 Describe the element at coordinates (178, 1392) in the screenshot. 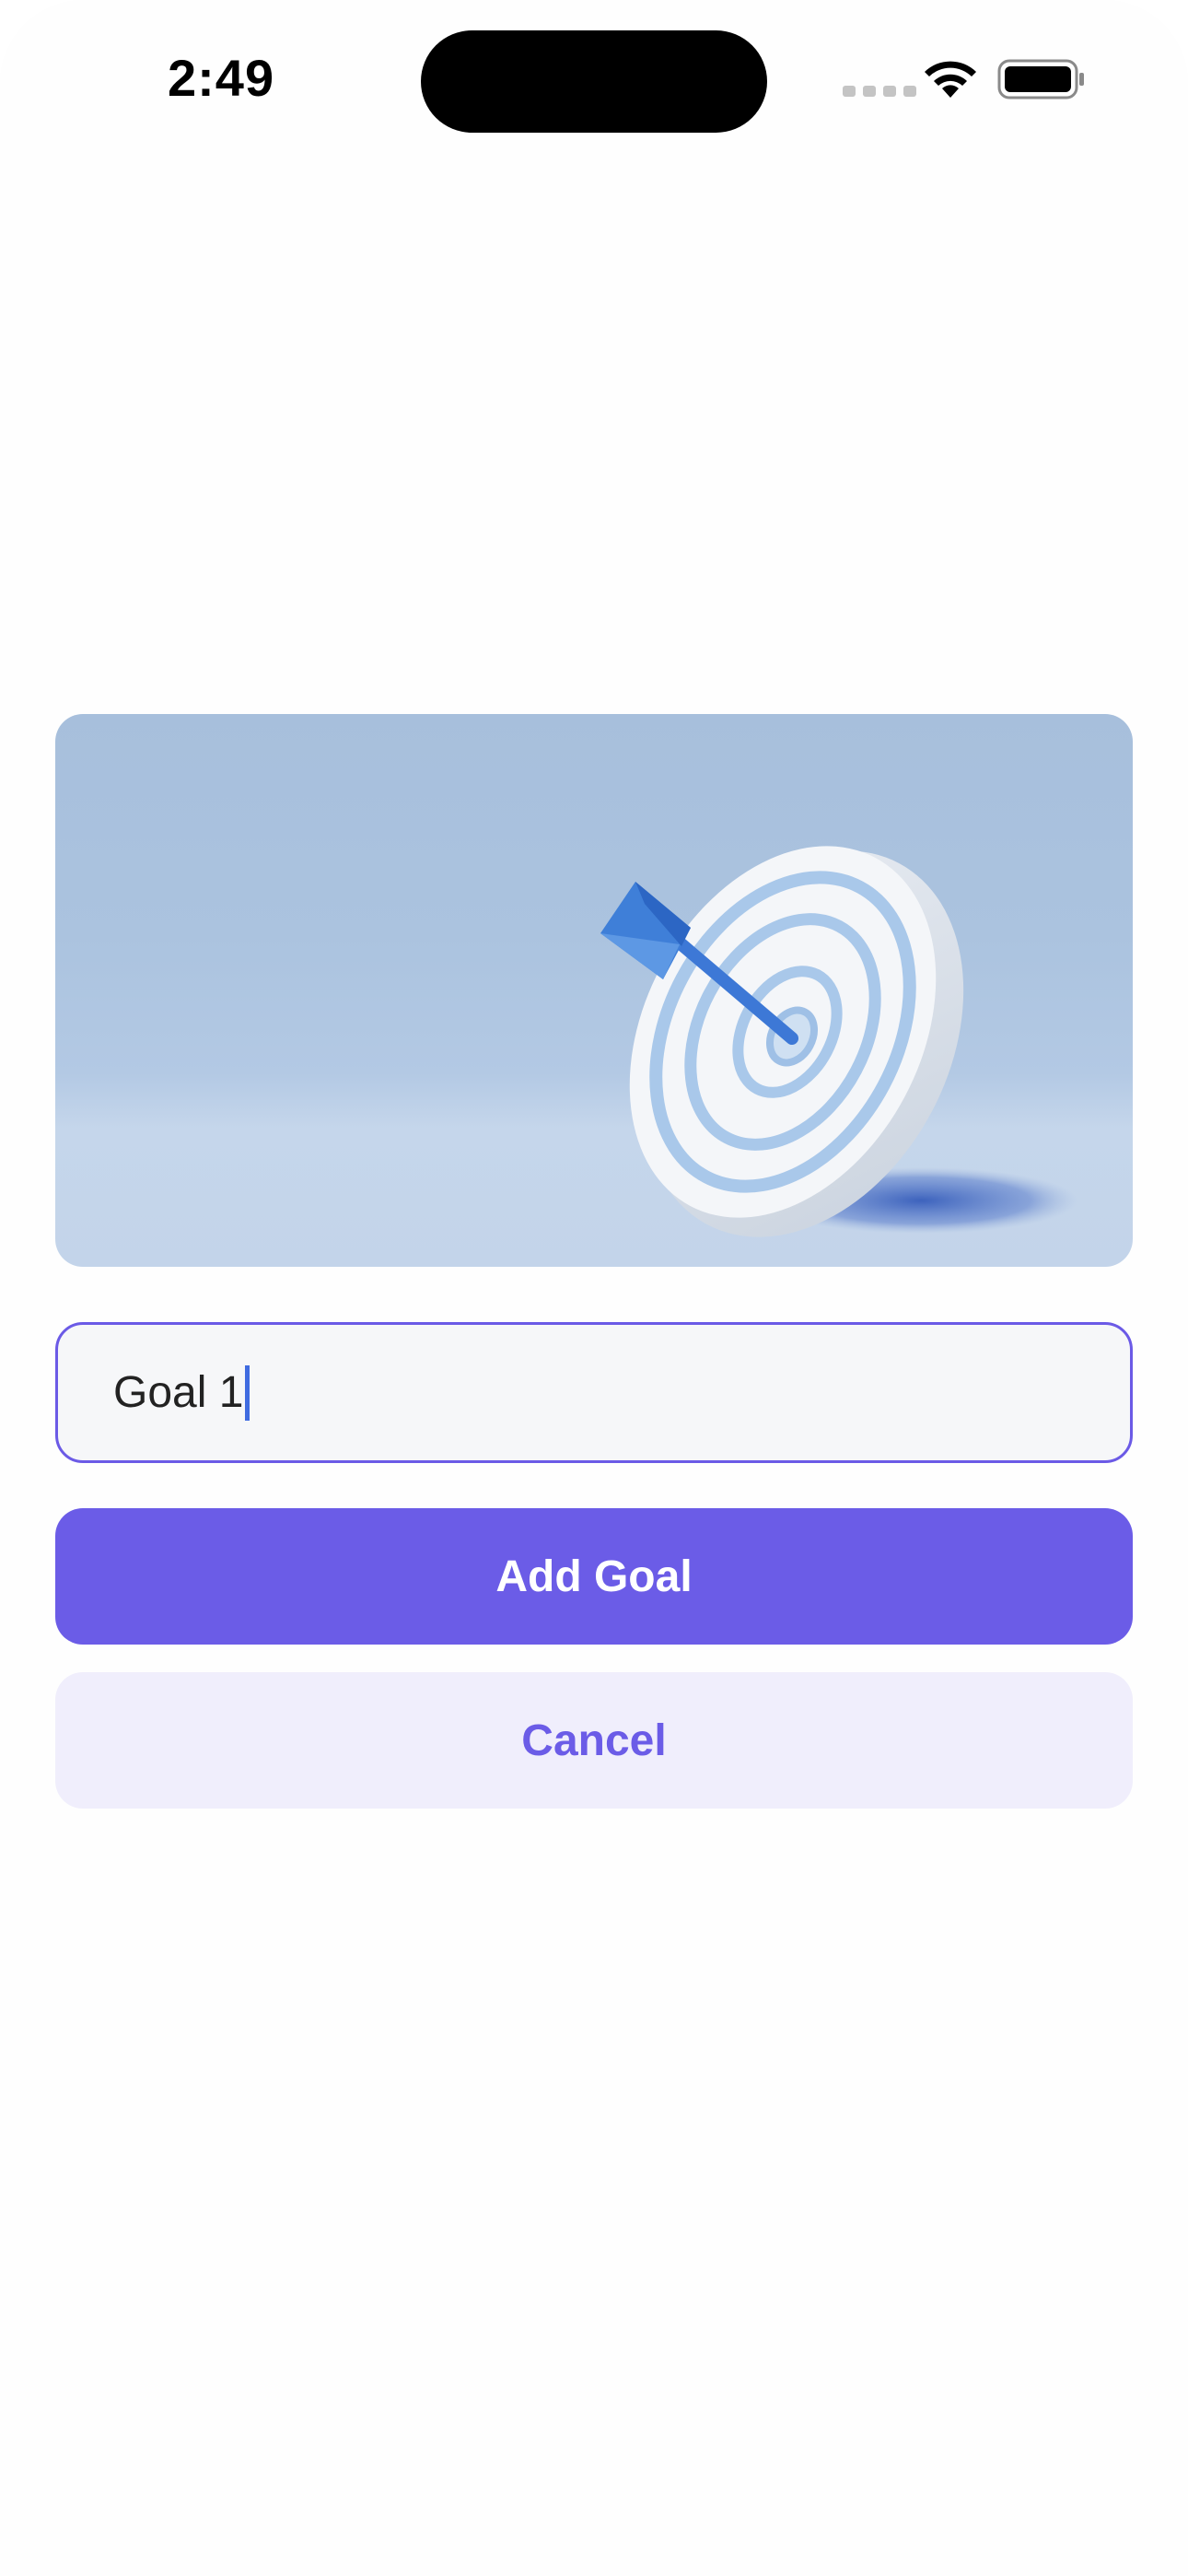

I see `goal-input-value: Goal 1` at that location.